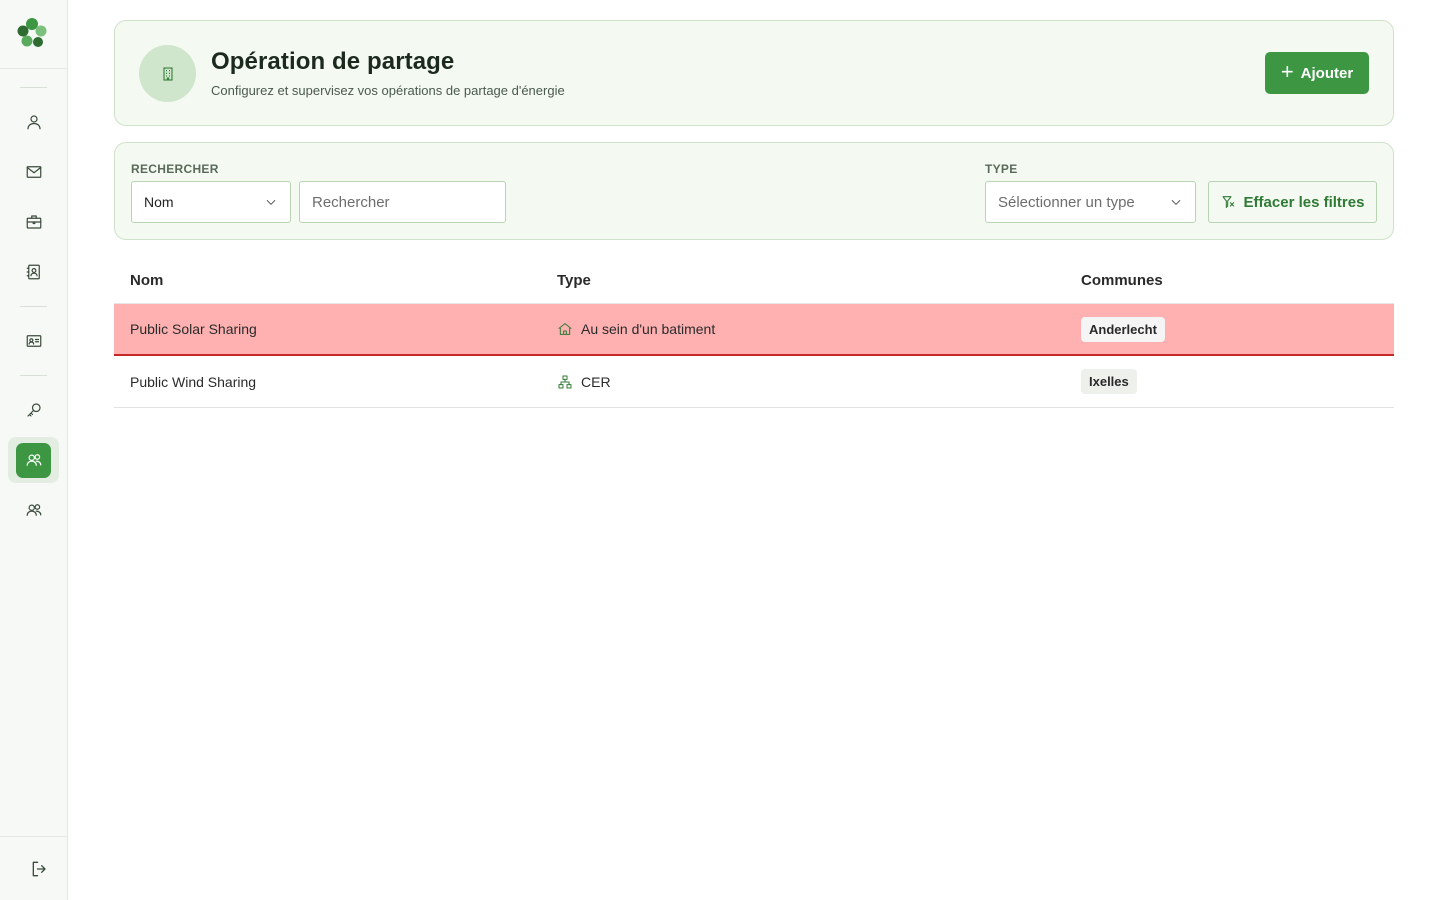  I want to click on briefcase-icon, so click(33, 222).